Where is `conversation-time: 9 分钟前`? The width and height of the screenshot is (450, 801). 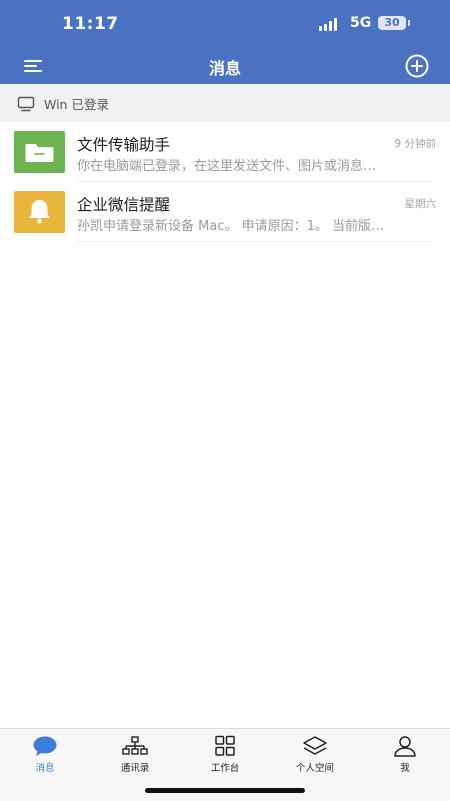
conversation-time: 9 分钟前 is located at coordinates (415, 144).